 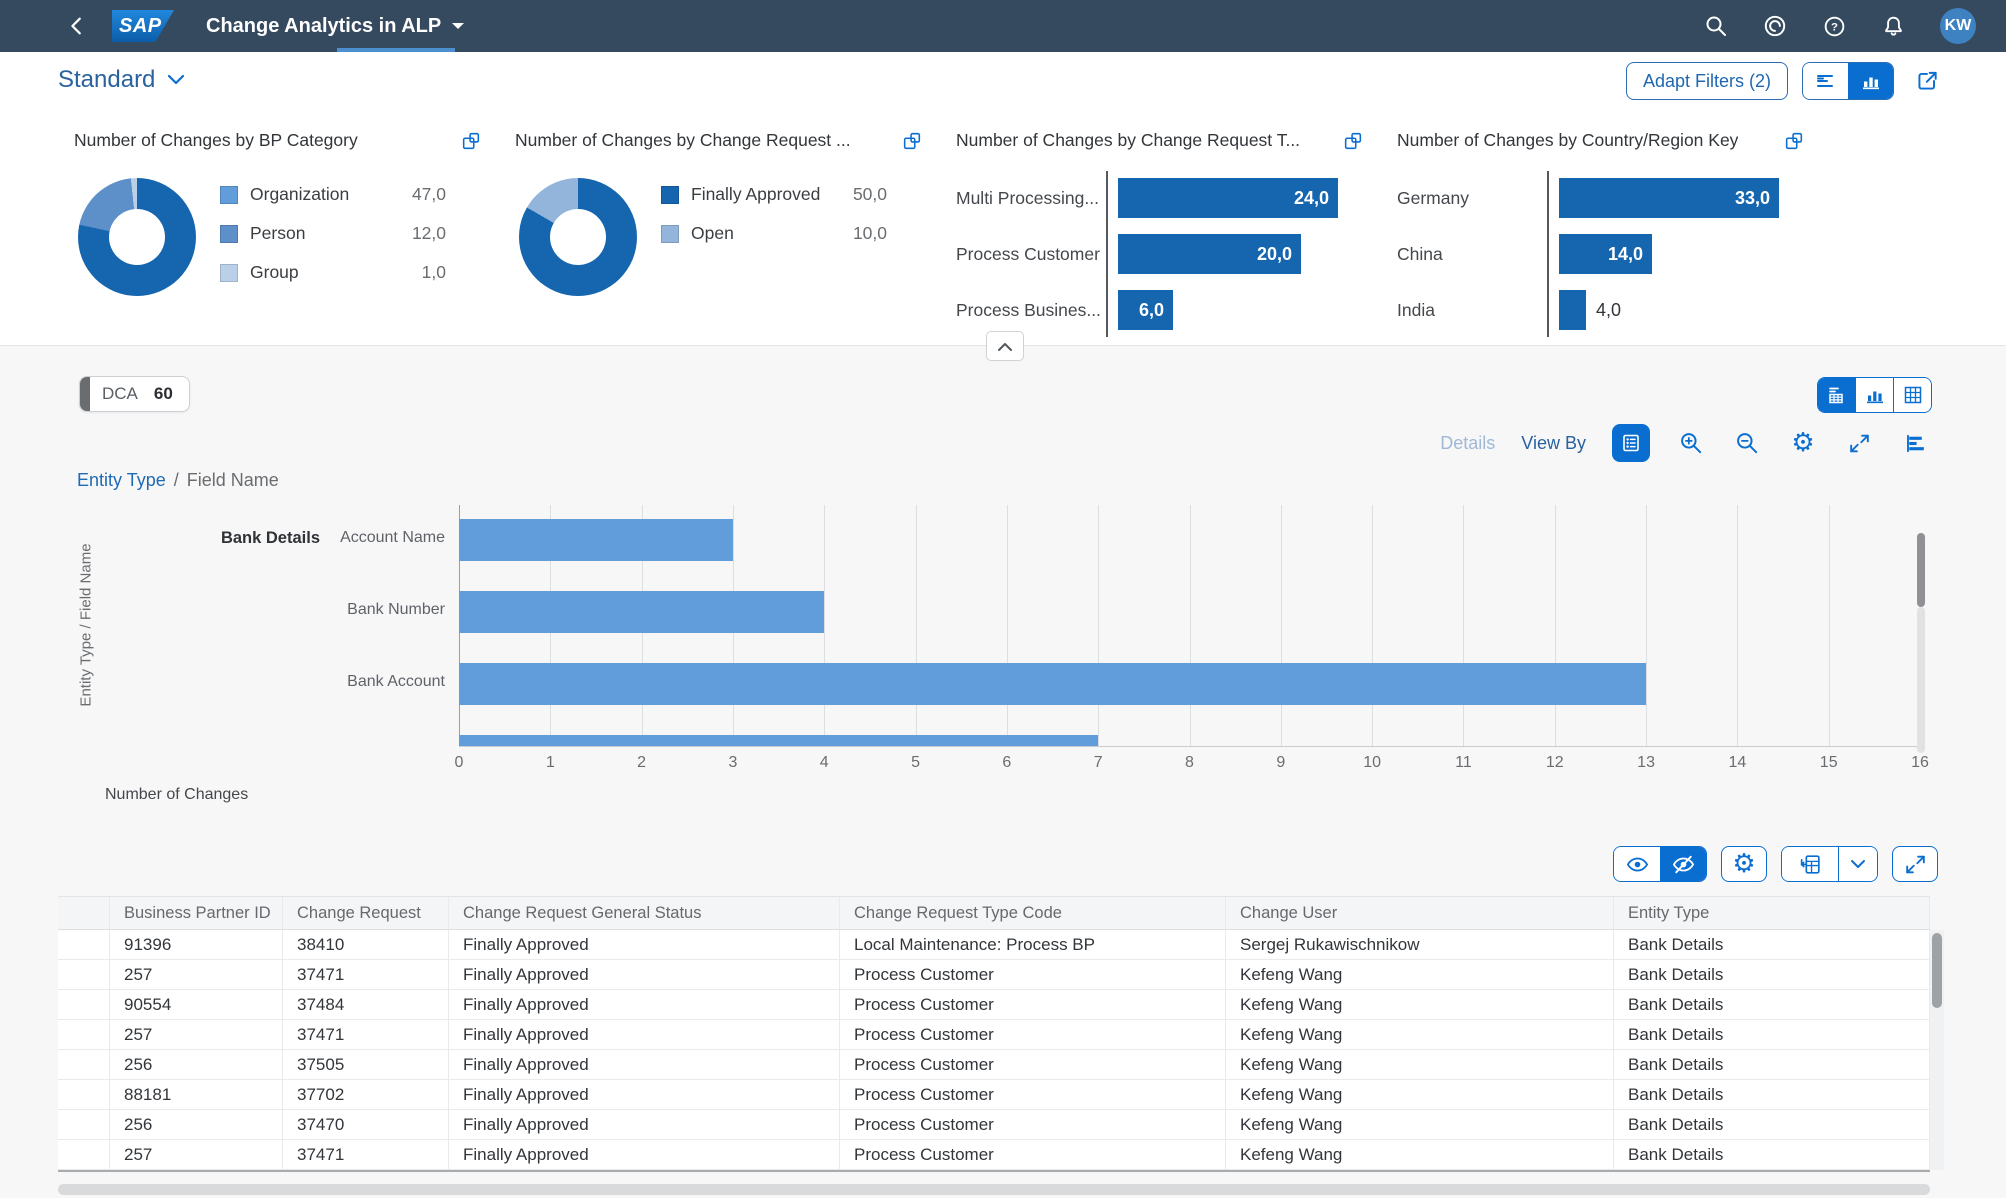 I want to click on chart-settings-button: ⚙, so click(x=1803, y=443).